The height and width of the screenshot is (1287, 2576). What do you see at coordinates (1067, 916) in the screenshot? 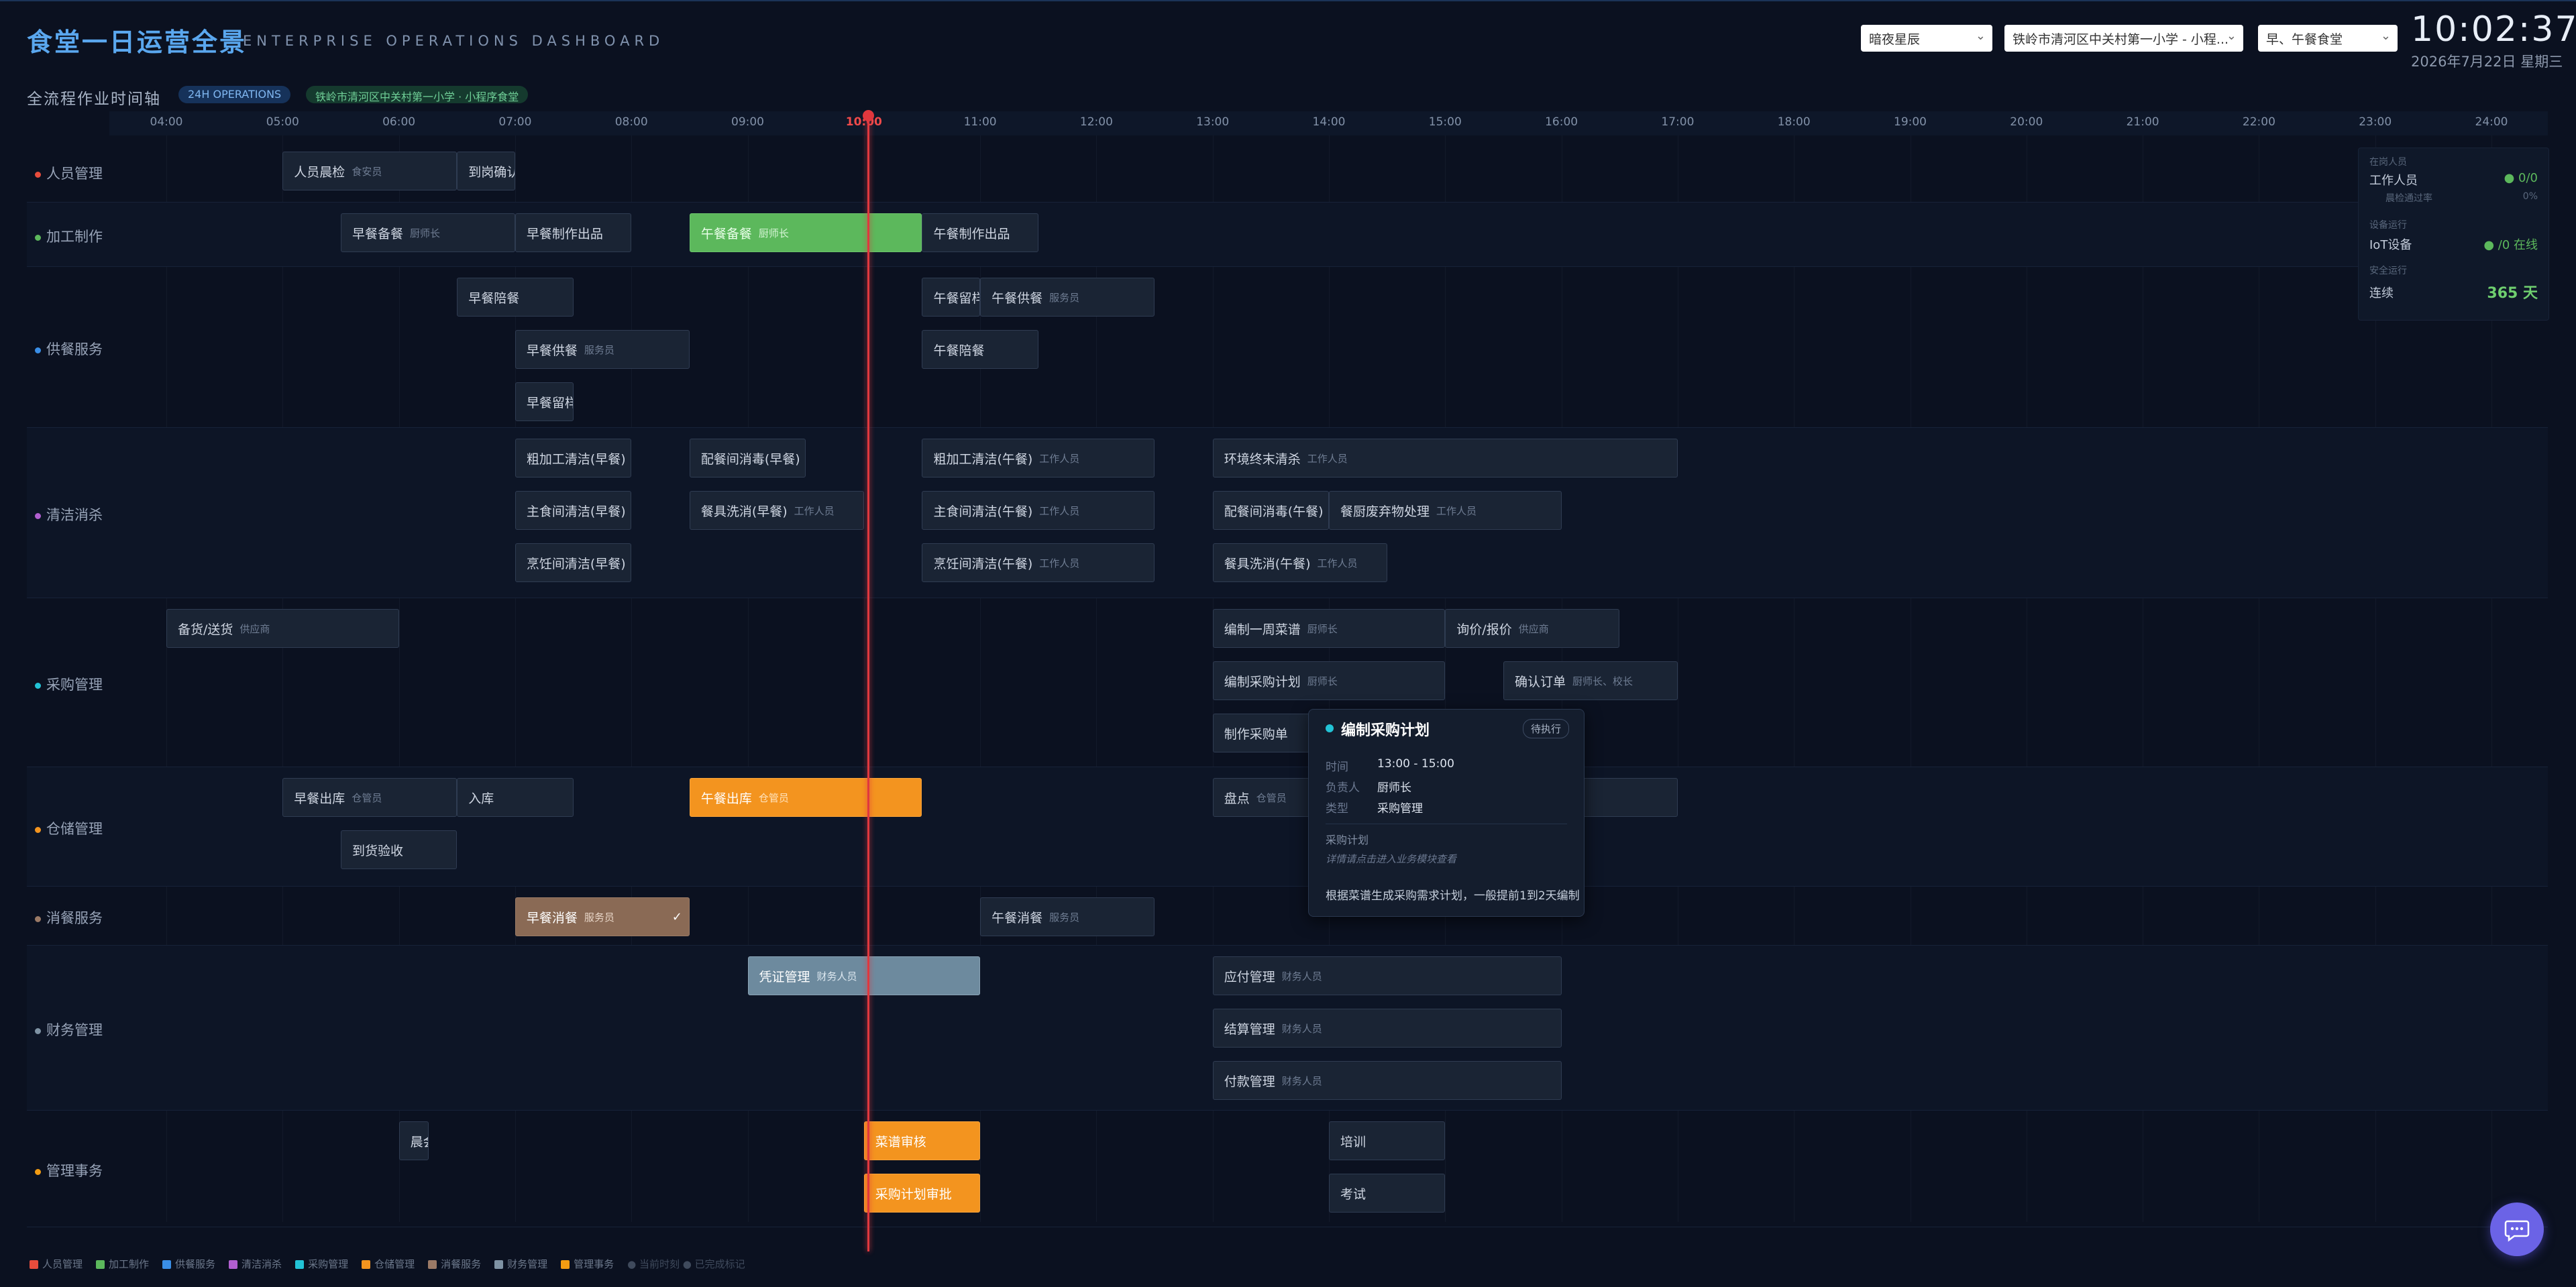
I see `task-bar: 午餐消餐 服务员` at bounding box center [1067, 916].